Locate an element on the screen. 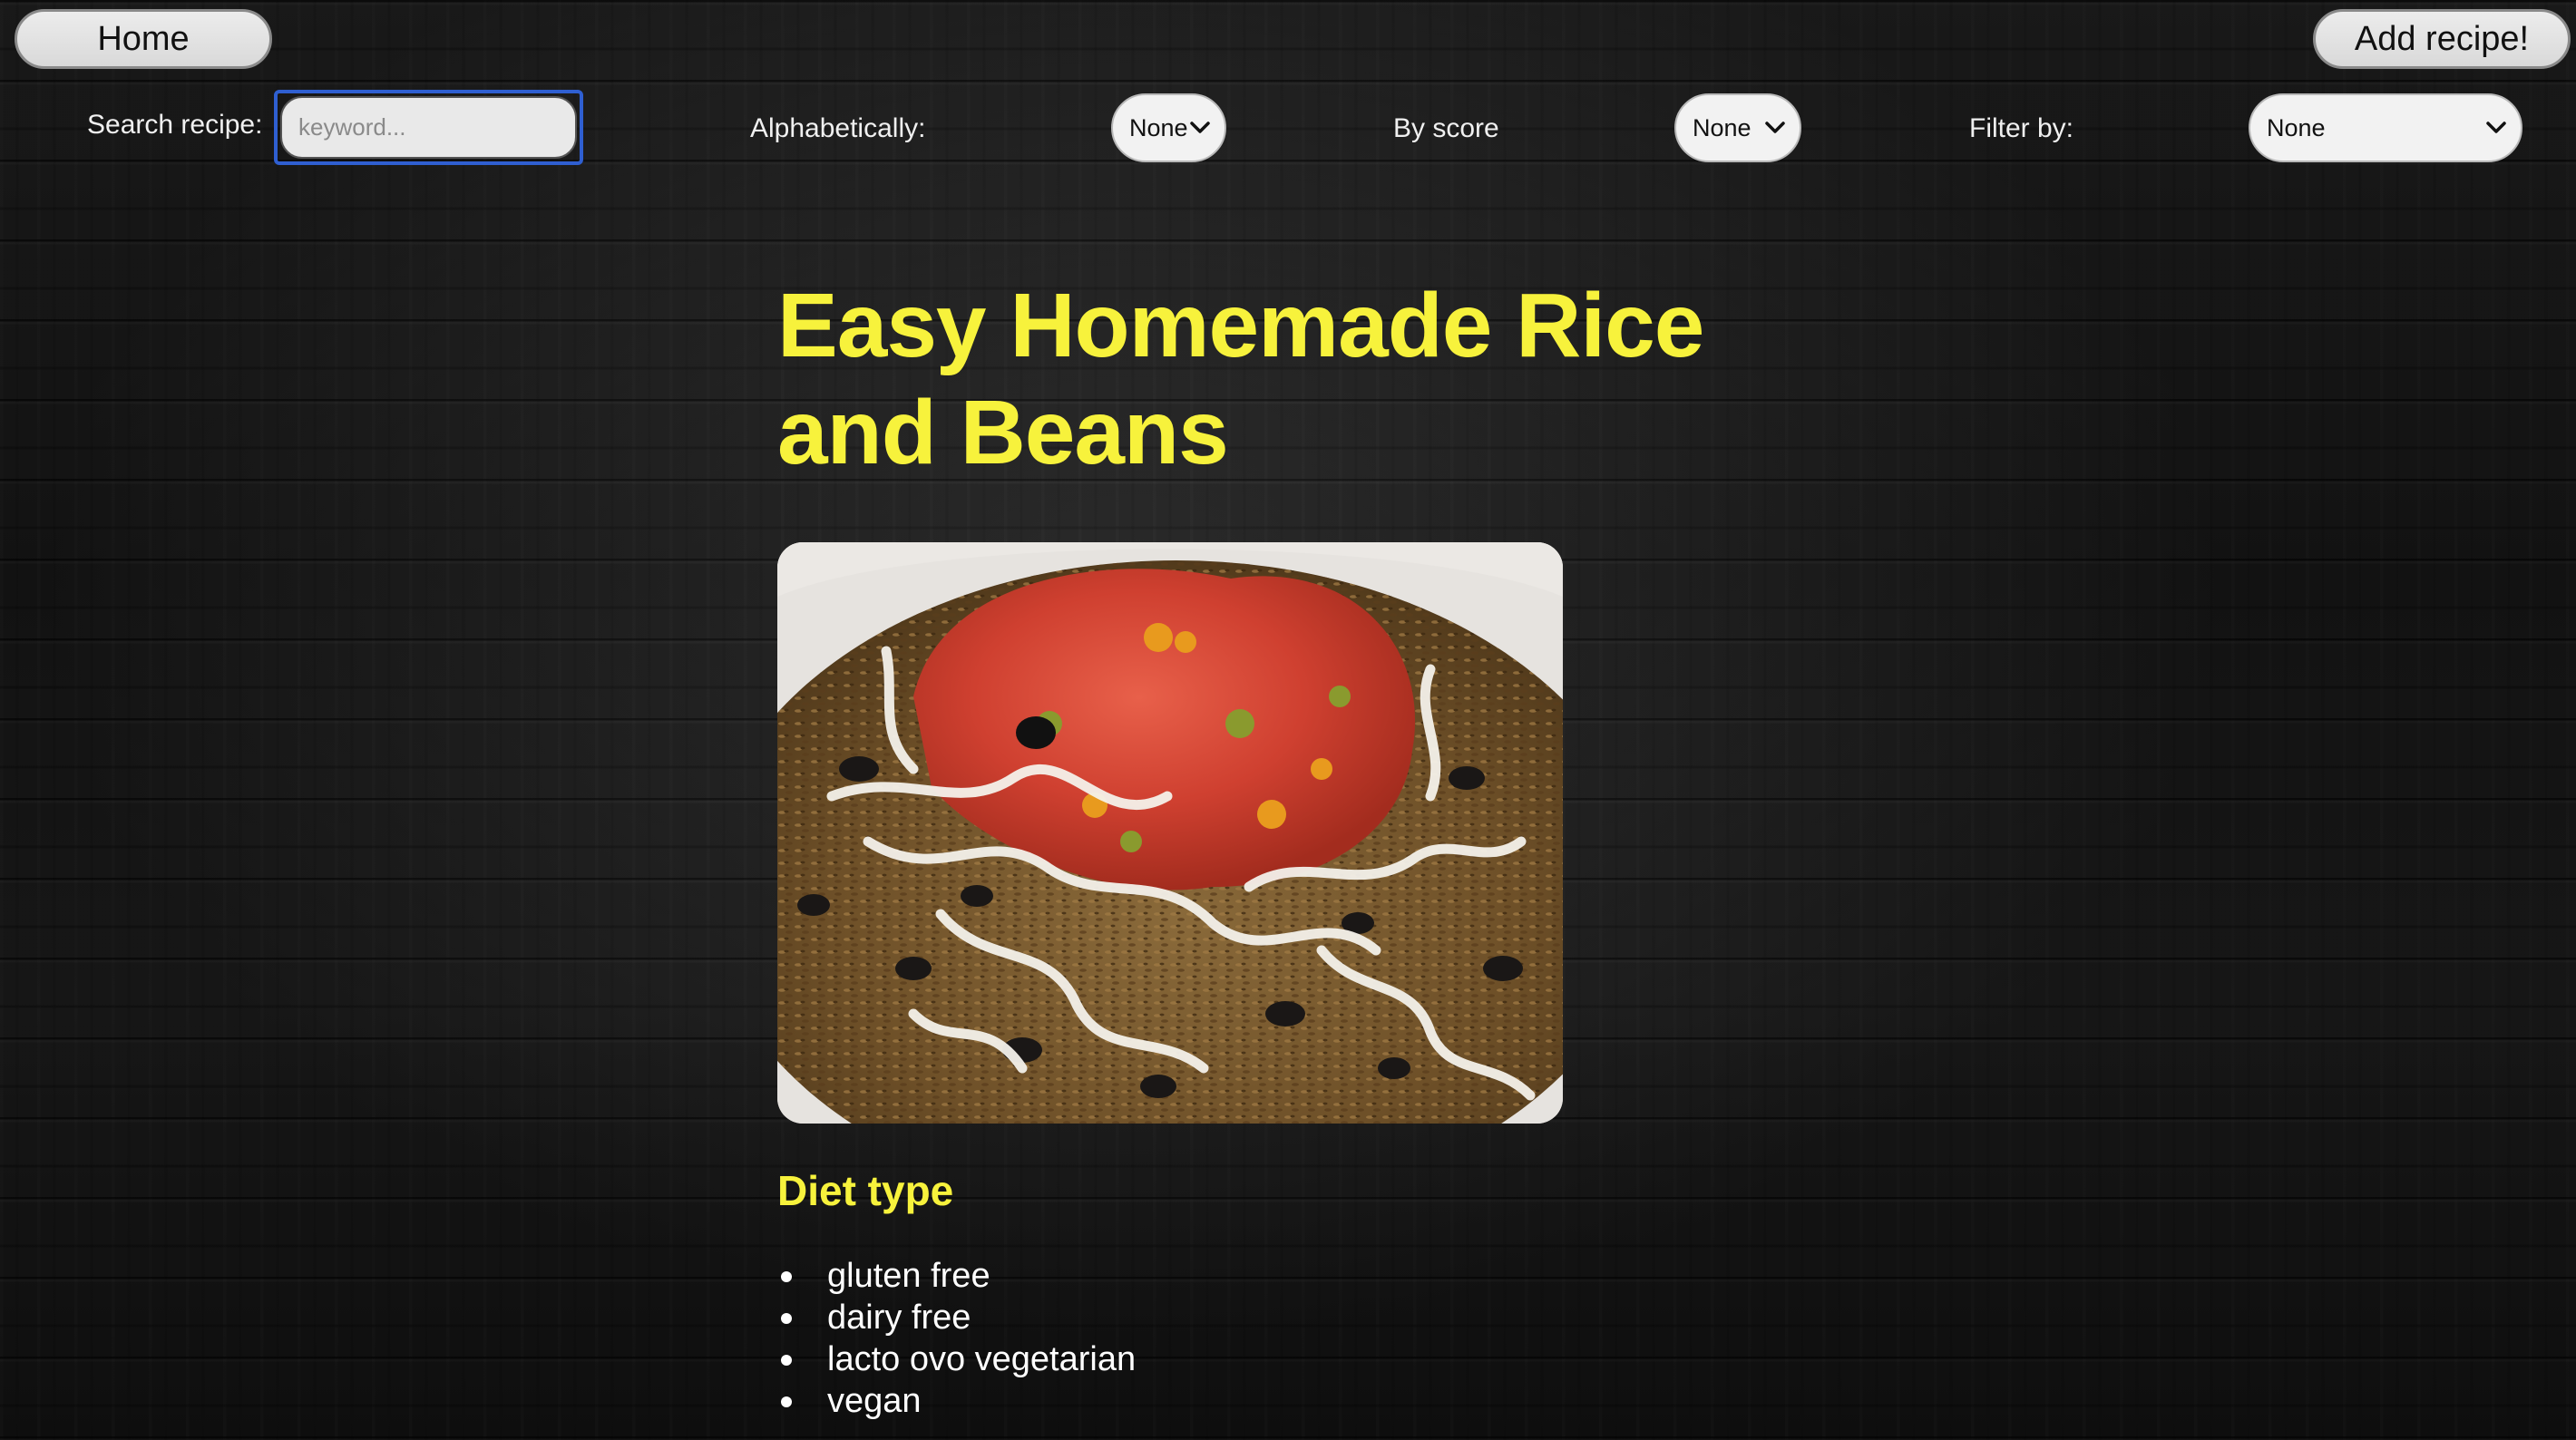  score-sort-label: By score is located at coordinates (1446, 128).